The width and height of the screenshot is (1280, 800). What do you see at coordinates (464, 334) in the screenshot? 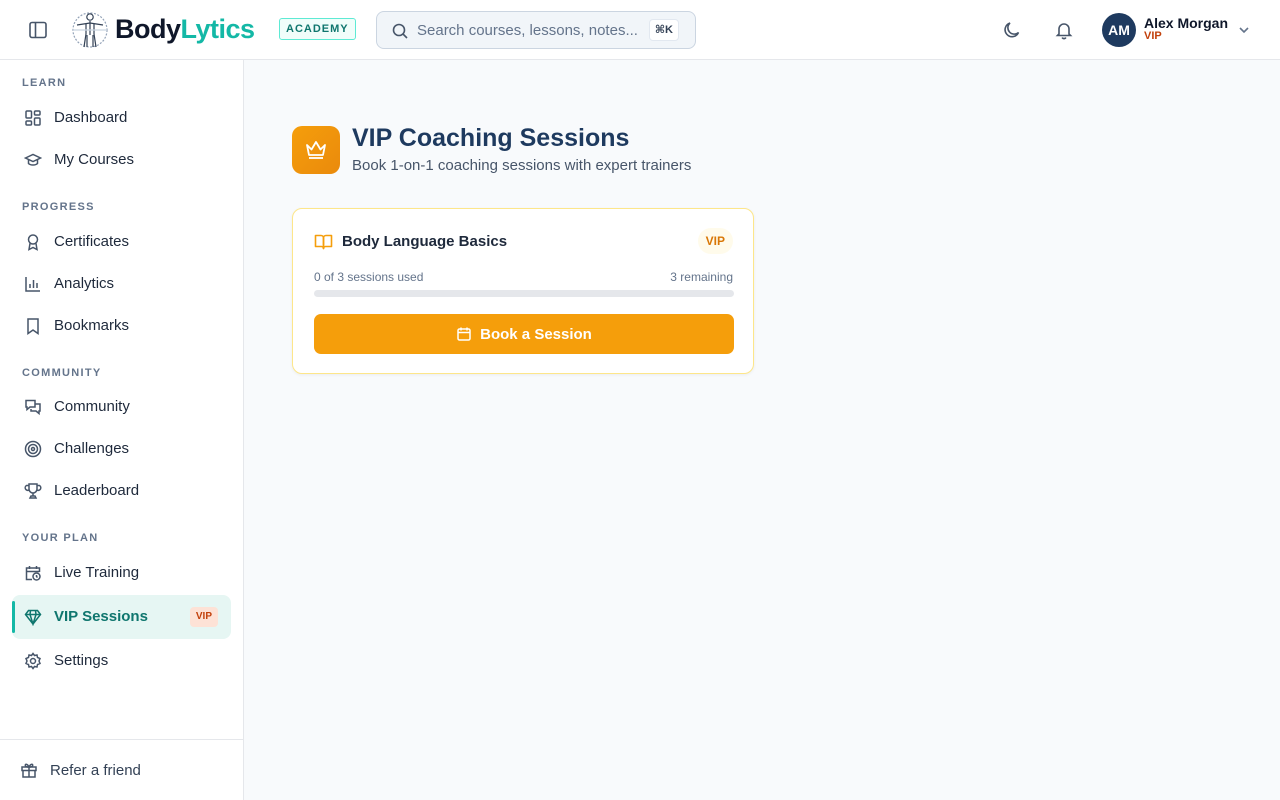
I see `calendar-icon` at bounding box center [464, 334].